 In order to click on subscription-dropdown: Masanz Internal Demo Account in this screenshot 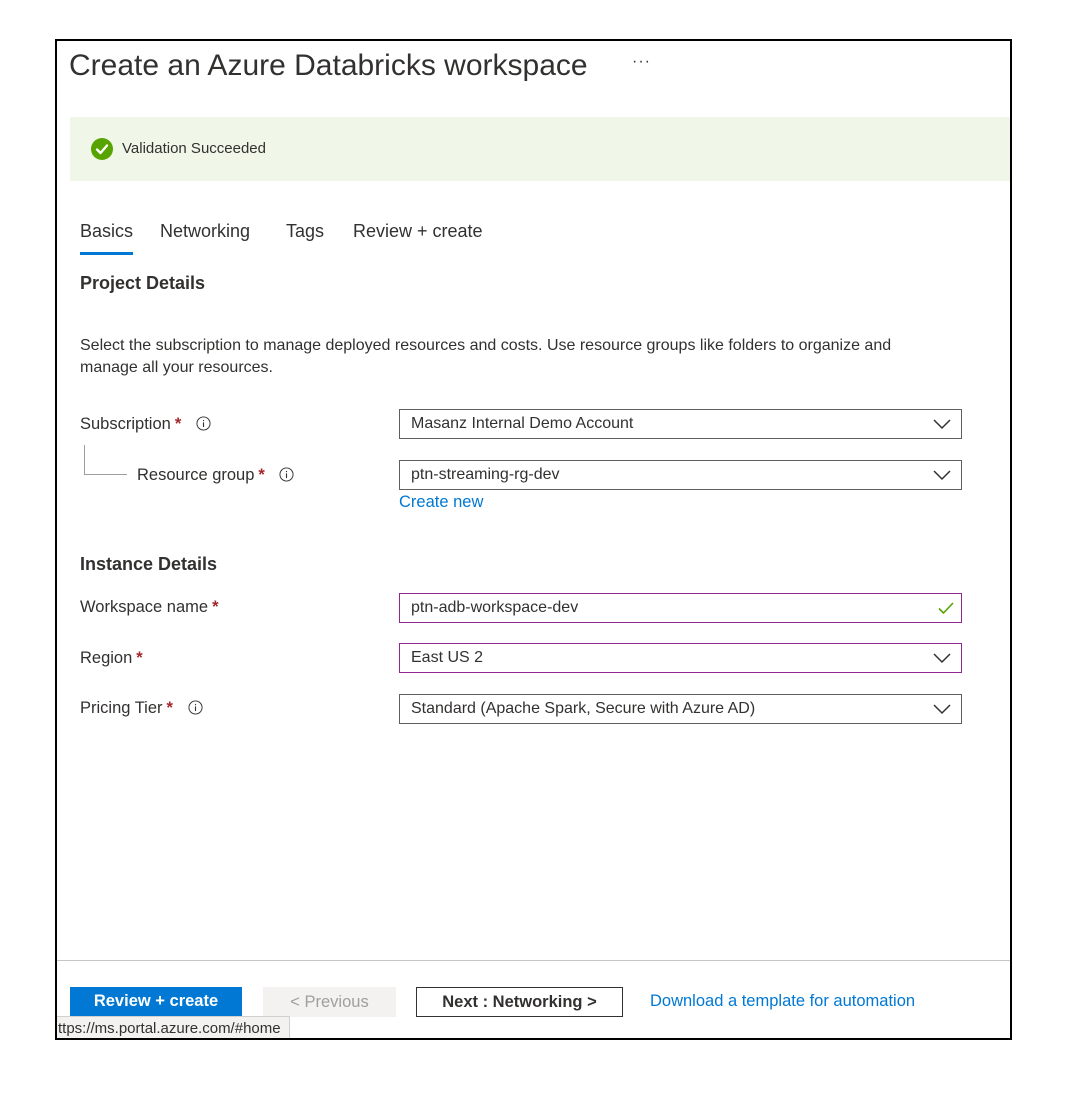, I will do `click(680, 424)`.